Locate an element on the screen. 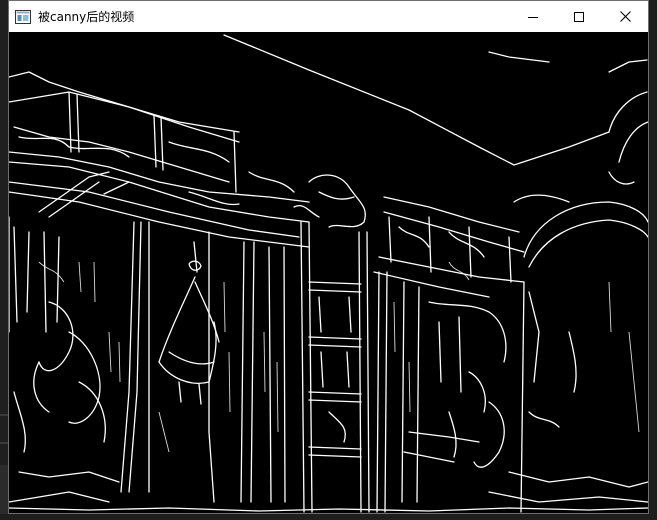 This screenshot has height=520, width=657. window-controls is located at coordinates (579, 16).